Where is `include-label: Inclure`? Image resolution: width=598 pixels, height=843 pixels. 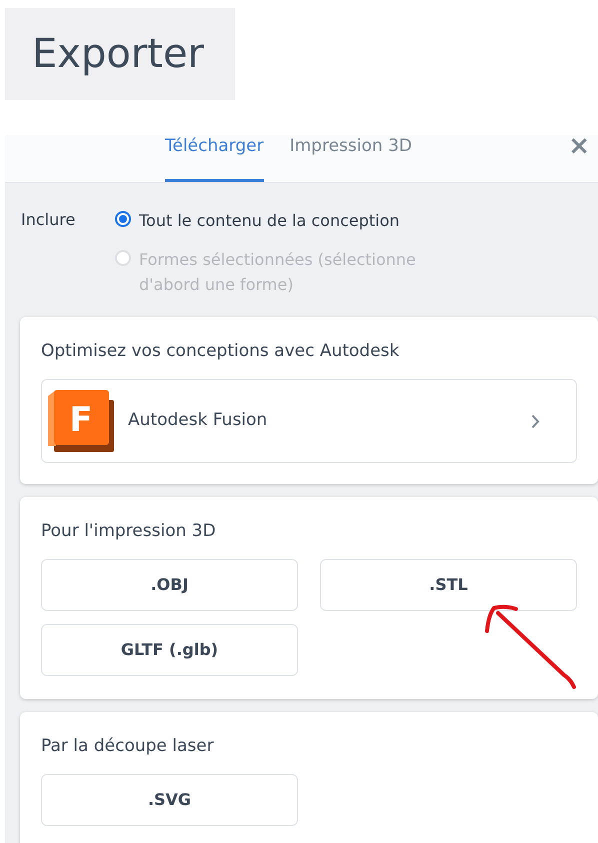 include-label: Inclure is located at coordinates (48, 220).